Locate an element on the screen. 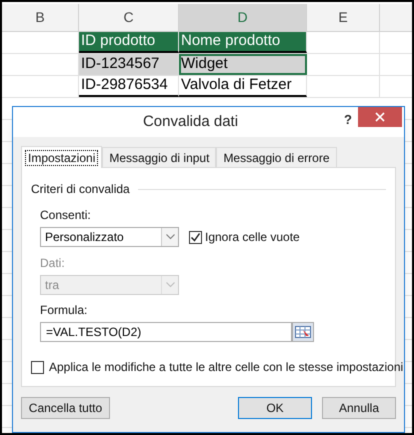 This screenshot has width=414, height=435. close-button is located at coordinates (380, 117).